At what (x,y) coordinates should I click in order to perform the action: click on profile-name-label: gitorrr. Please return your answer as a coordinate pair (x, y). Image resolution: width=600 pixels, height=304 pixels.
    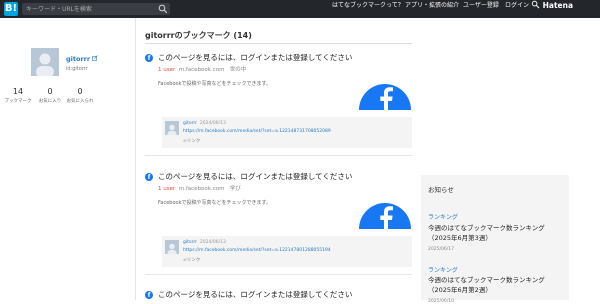
    Looking at the image, I should click on (78, 59).